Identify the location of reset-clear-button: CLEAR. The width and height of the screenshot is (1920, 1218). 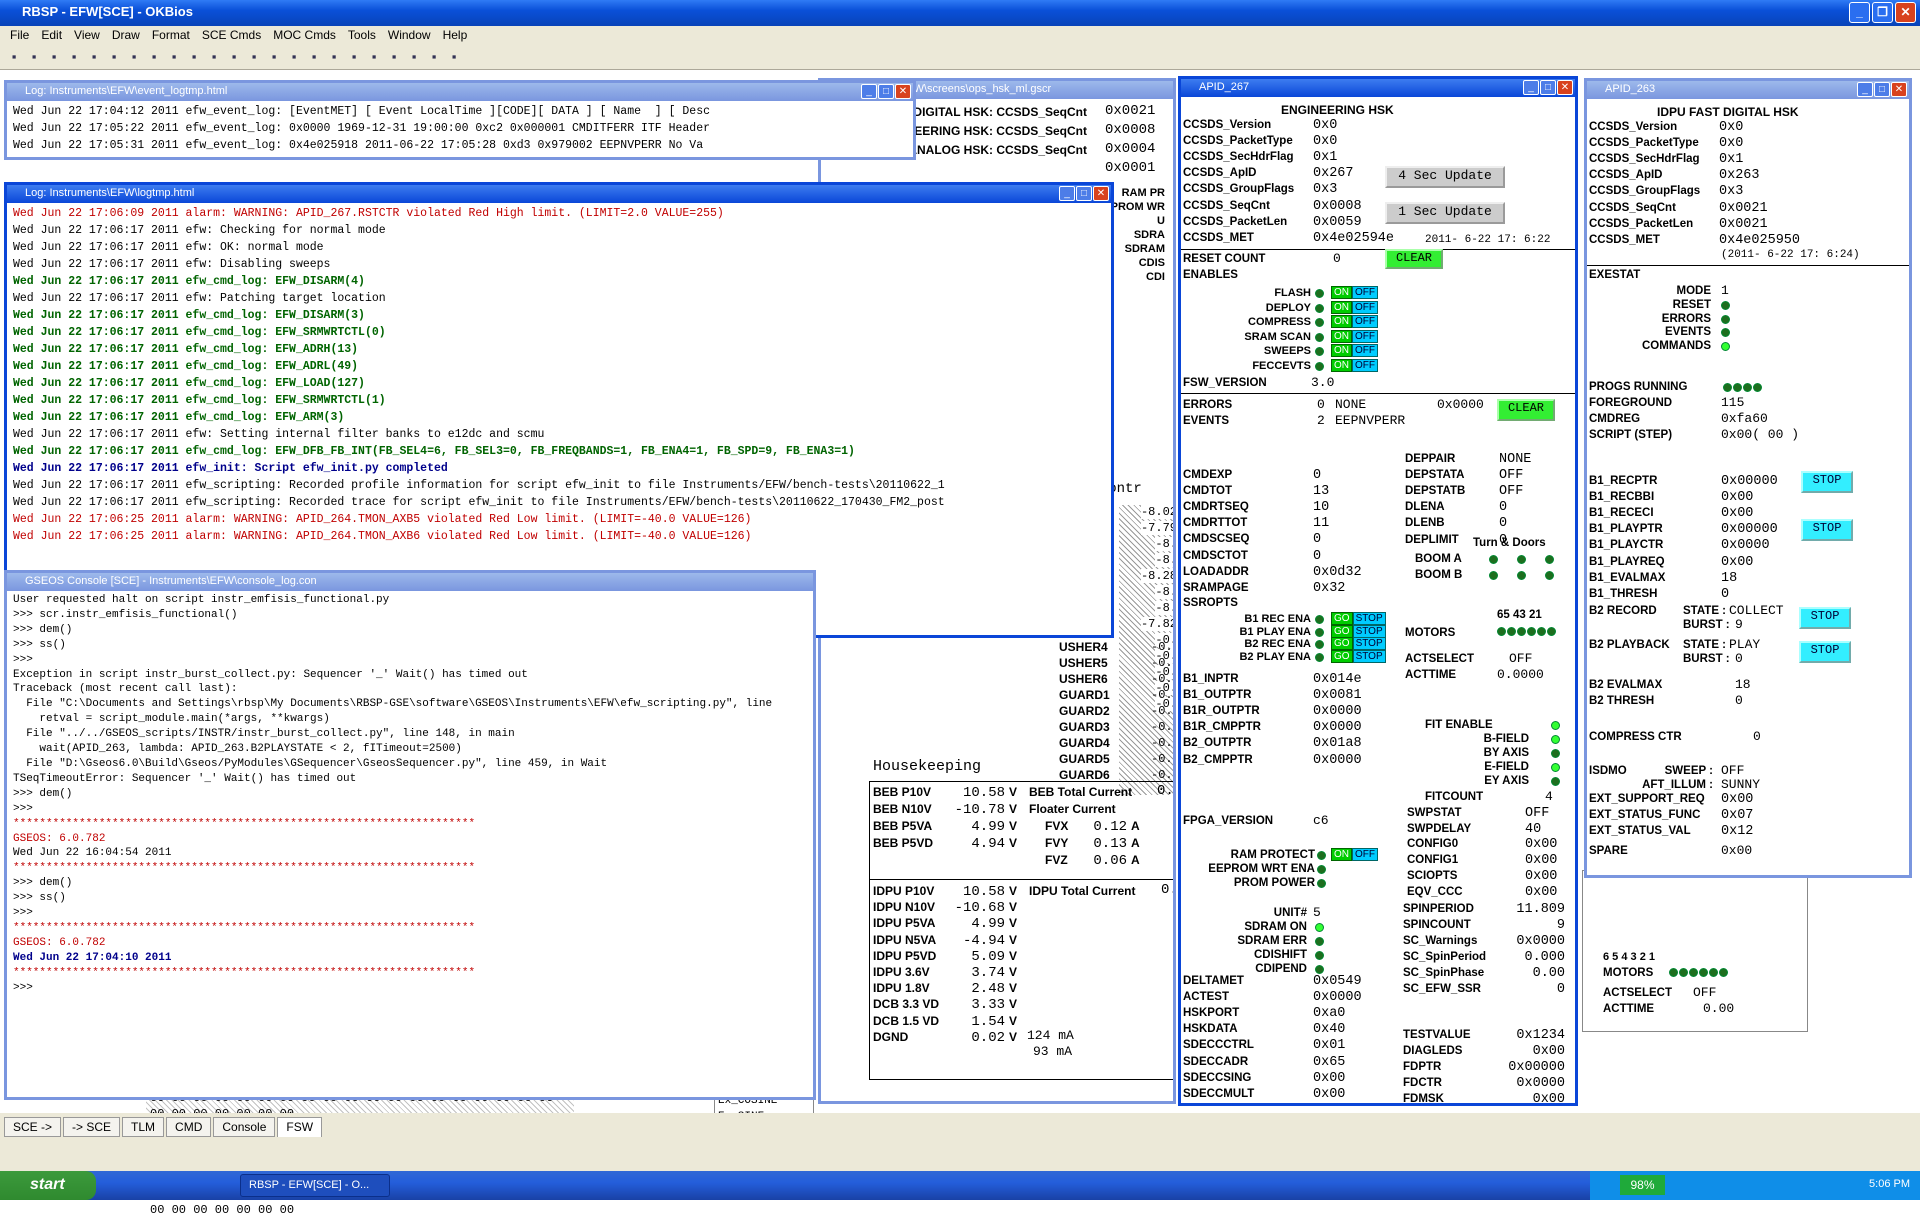
(1414, 259).